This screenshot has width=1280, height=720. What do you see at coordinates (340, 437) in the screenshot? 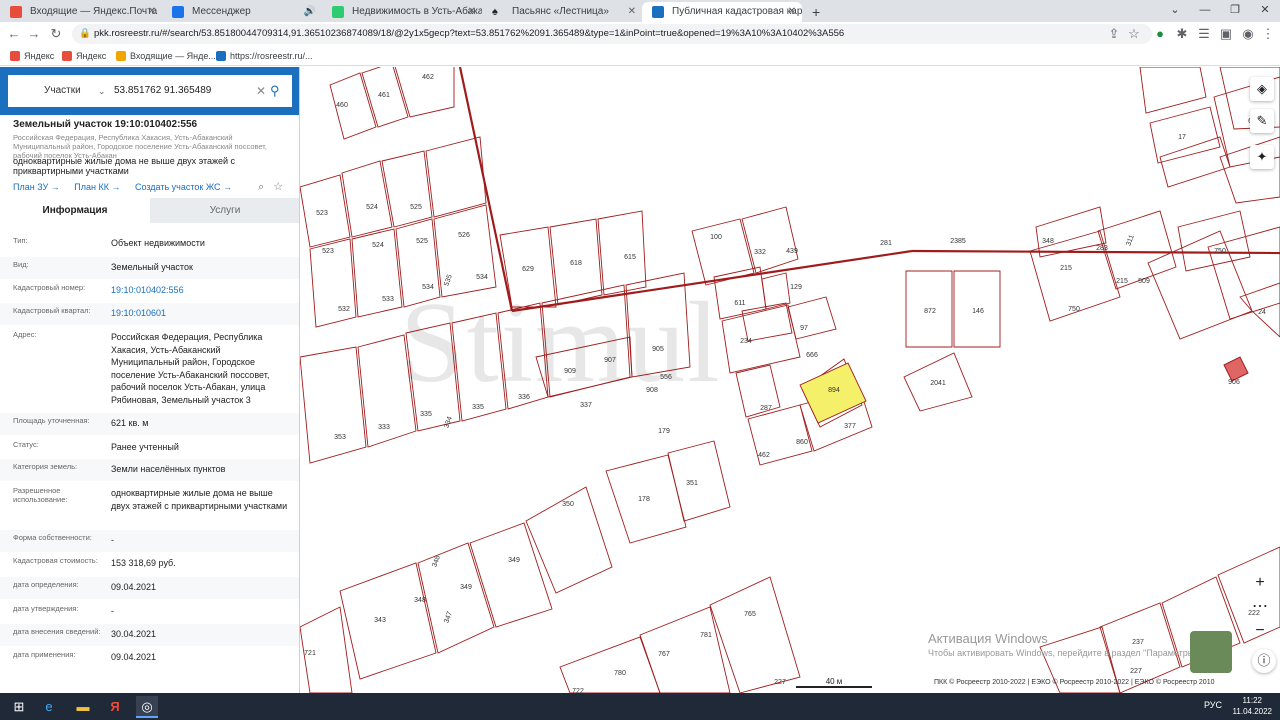
I see `parcel-number: 353` at bounding box center [340, 437].